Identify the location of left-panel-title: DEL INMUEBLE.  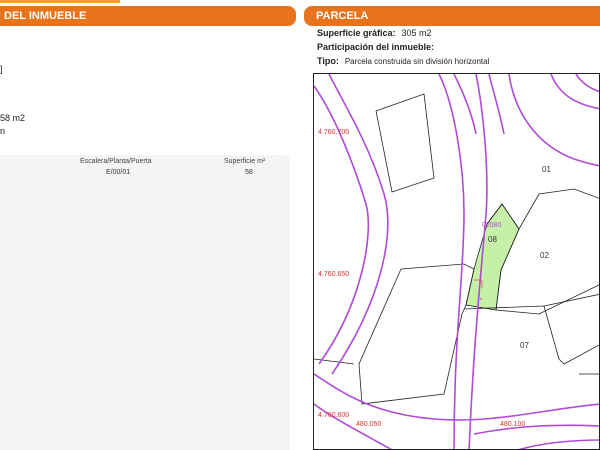
(45, 16).